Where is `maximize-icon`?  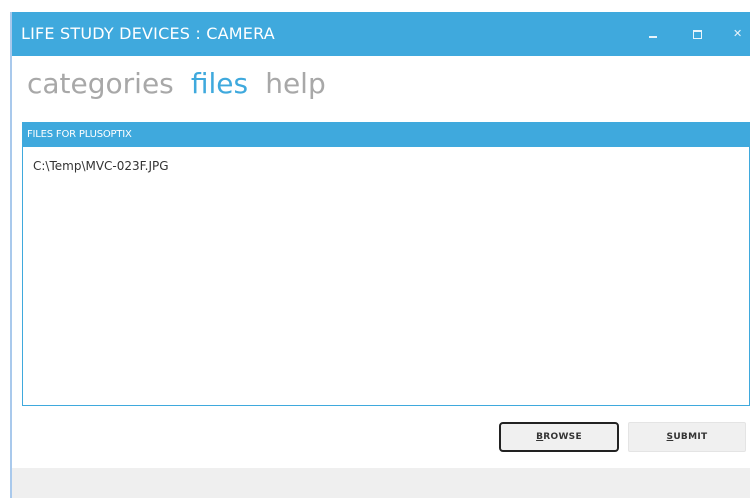 maximize-icon is located at coordinates (697, 34).